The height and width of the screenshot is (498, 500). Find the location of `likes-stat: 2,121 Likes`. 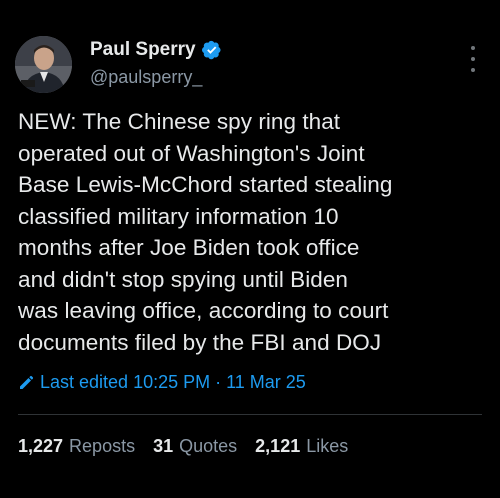

likes-stat: 2,121 Likes is located at coordinates (301, 446).